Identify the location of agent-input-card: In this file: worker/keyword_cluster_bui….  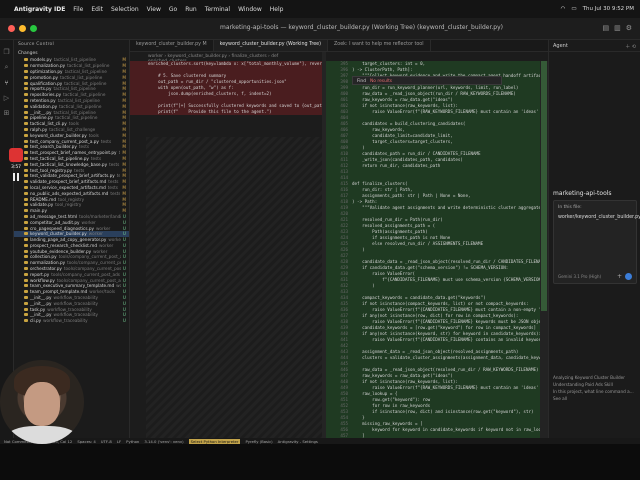
(596, 242).